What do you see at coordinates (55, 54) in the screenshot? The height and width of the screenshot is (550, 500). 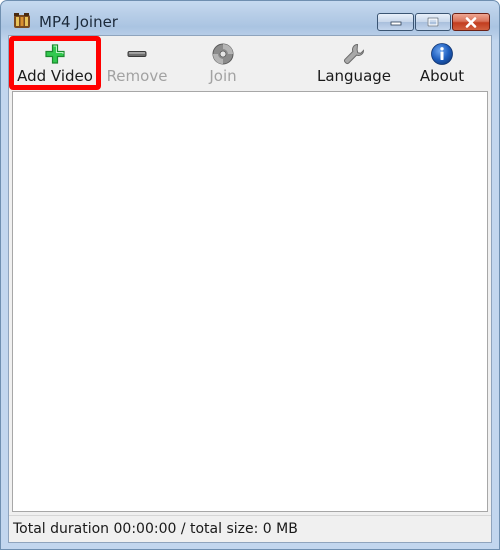 I see `plus-icon` at bounding box center [55, 54].